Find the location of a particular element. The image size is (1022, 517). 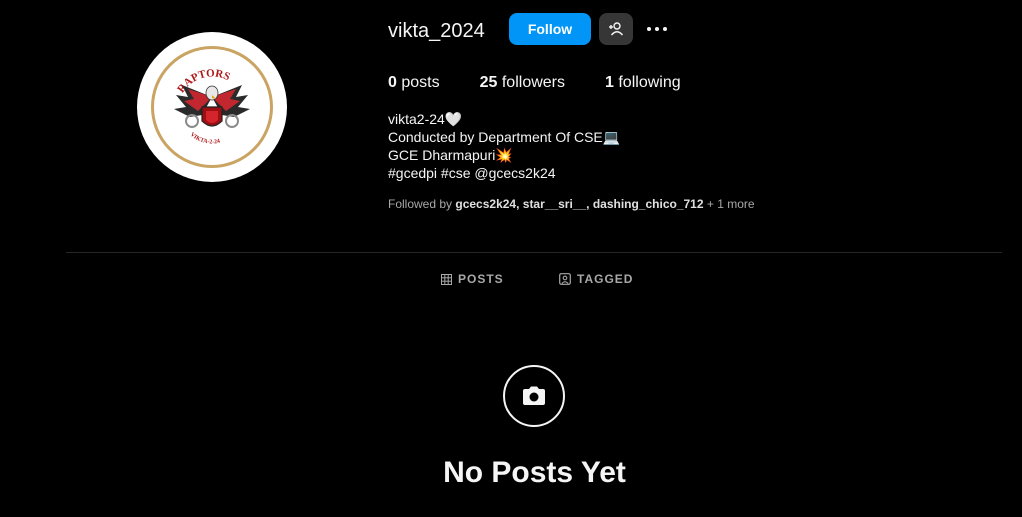

profile-avatar: RAPTORS VIKTA-2-24 is located at coordinates (212, 107).